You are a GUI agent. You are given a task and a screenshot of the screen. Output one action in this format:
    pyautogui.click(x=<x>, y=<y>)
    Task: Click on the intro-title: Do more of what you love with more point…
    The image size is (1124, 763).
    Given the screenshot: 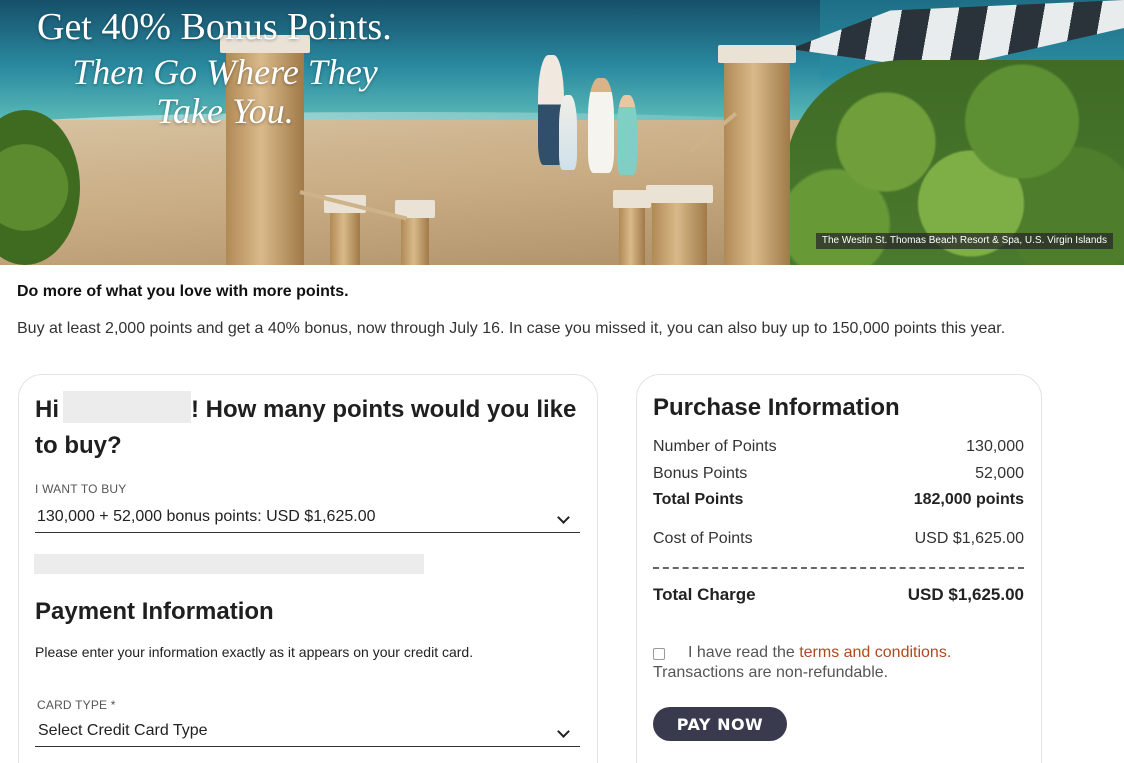 What is the action you would take?
    pyautogui.click(x=183, y=291)
    